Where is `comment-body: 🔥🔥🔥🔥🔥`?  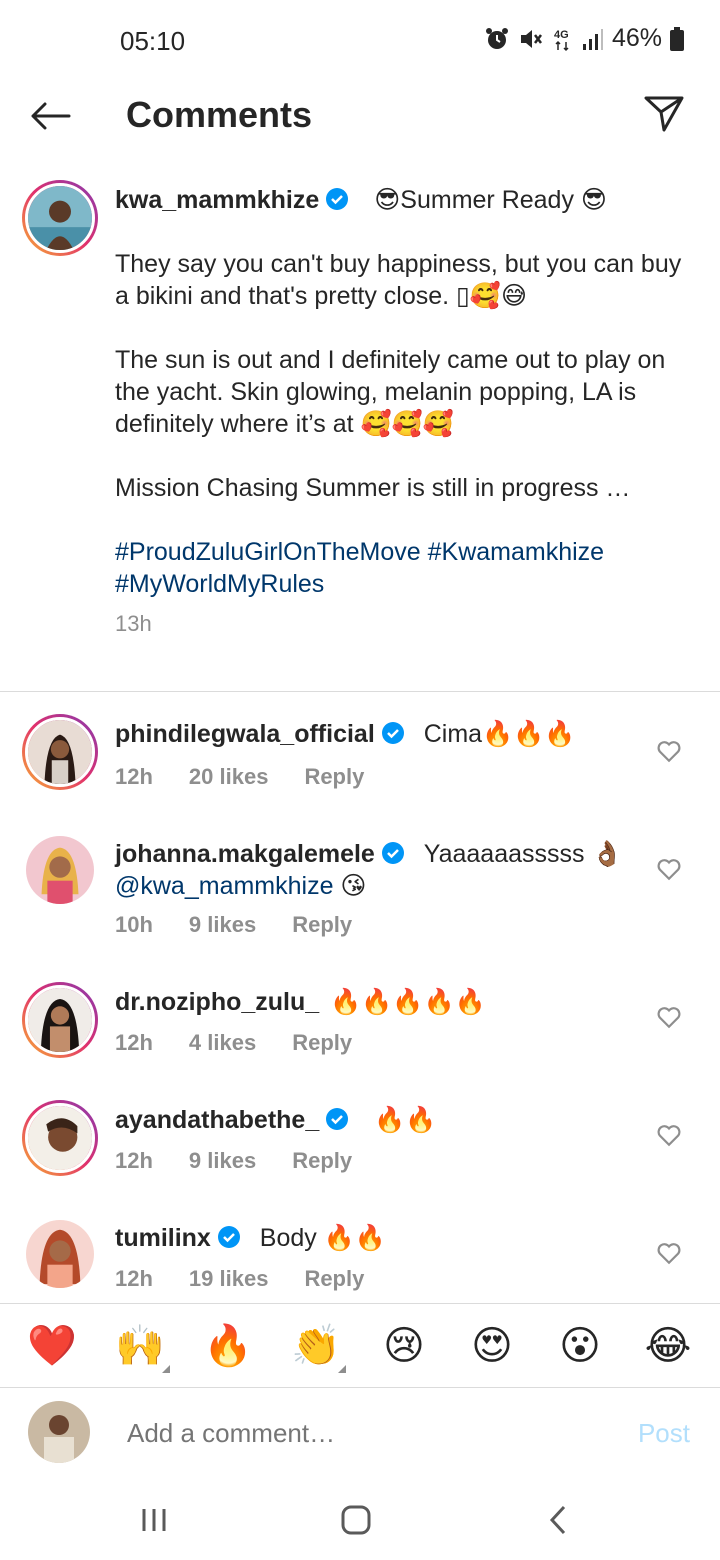 comment-body: 🔥🔥🔥🔥🔥 is located at coordinates (408, 1002).